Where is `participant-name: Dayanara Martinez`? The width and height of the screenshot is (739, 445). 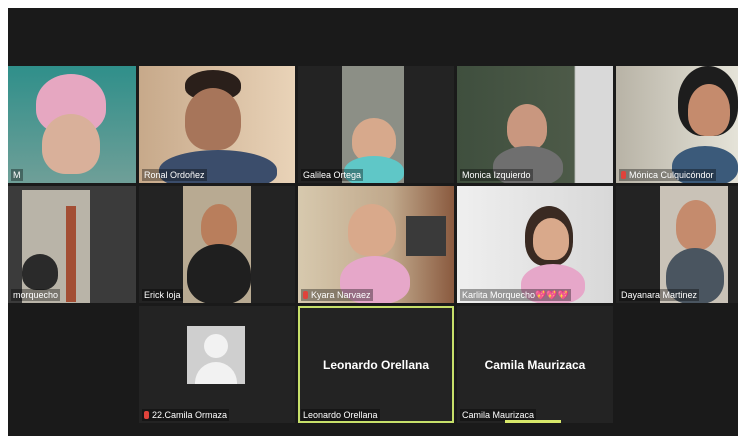
participant-name: Dayanara Martinez is located at coordinates (659, 295).